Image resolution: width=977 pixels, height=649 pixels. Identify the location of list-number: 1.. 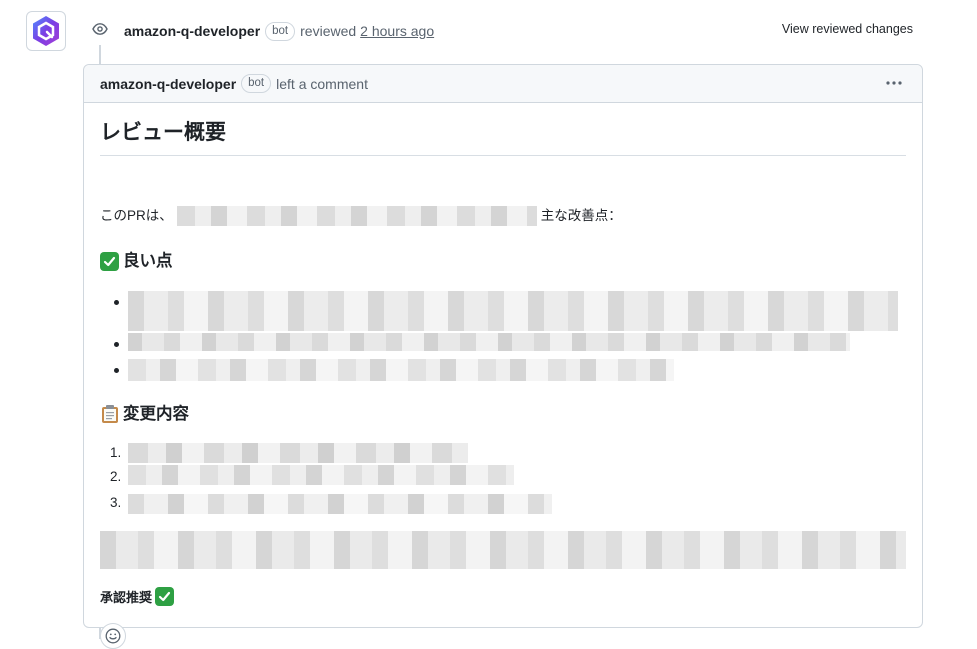
(116, 452).